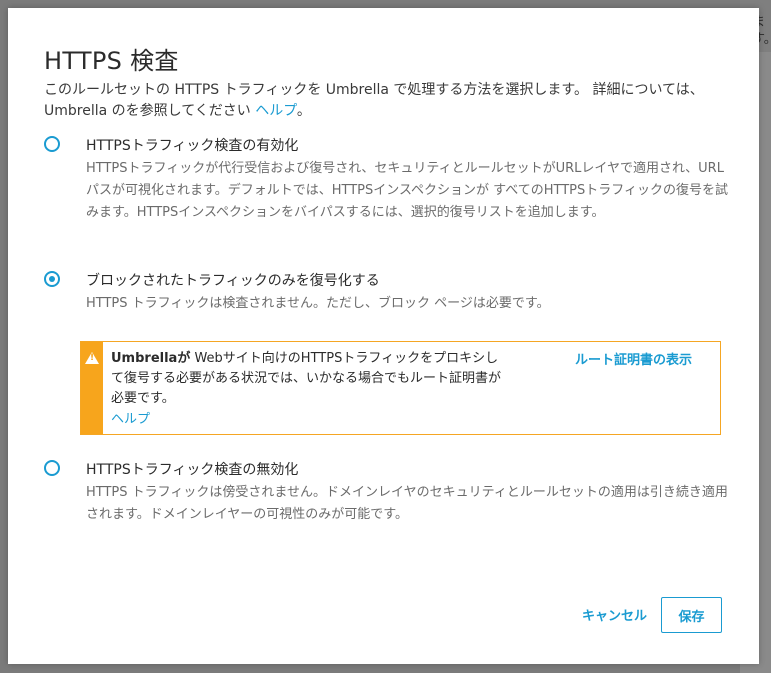  I want to click on alert-help-link: ヘルプ, so click(130, 417).